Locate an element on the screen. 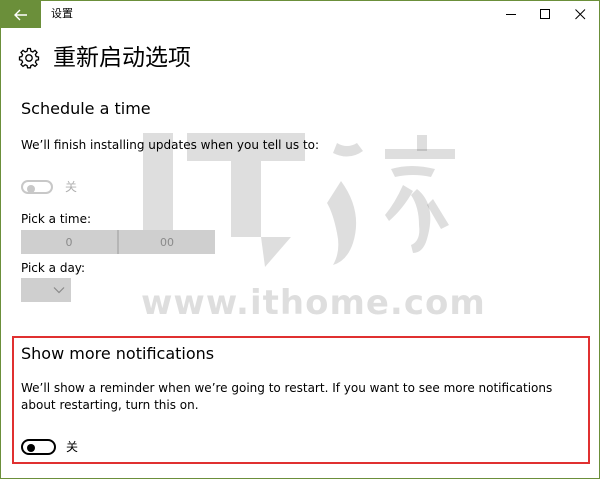  maximize-icon is located at coordinates (544, 14).